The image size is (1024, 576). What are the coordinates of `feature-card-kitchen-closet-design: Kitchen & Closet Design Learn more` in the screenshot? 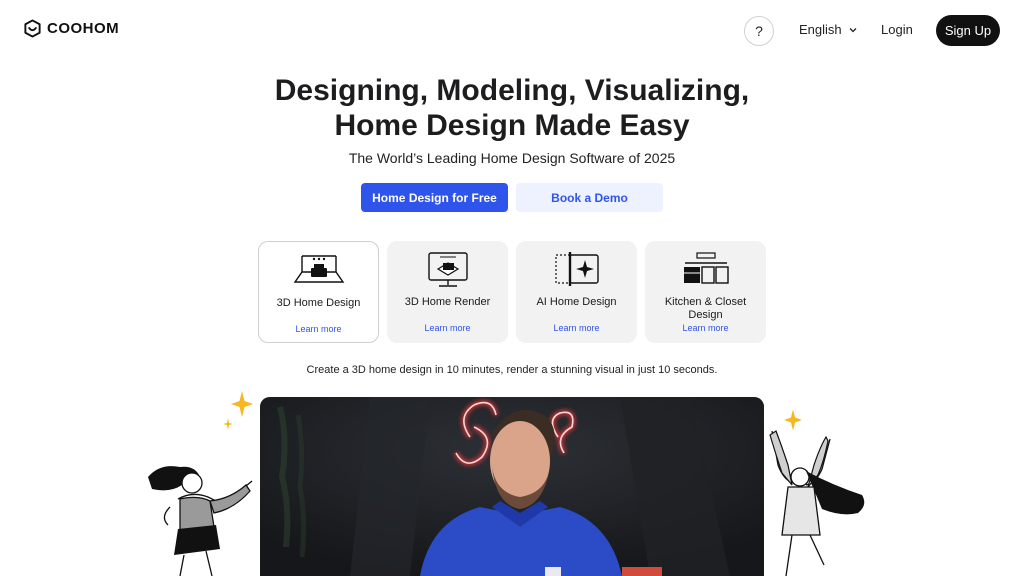 It's located at (705, 292).